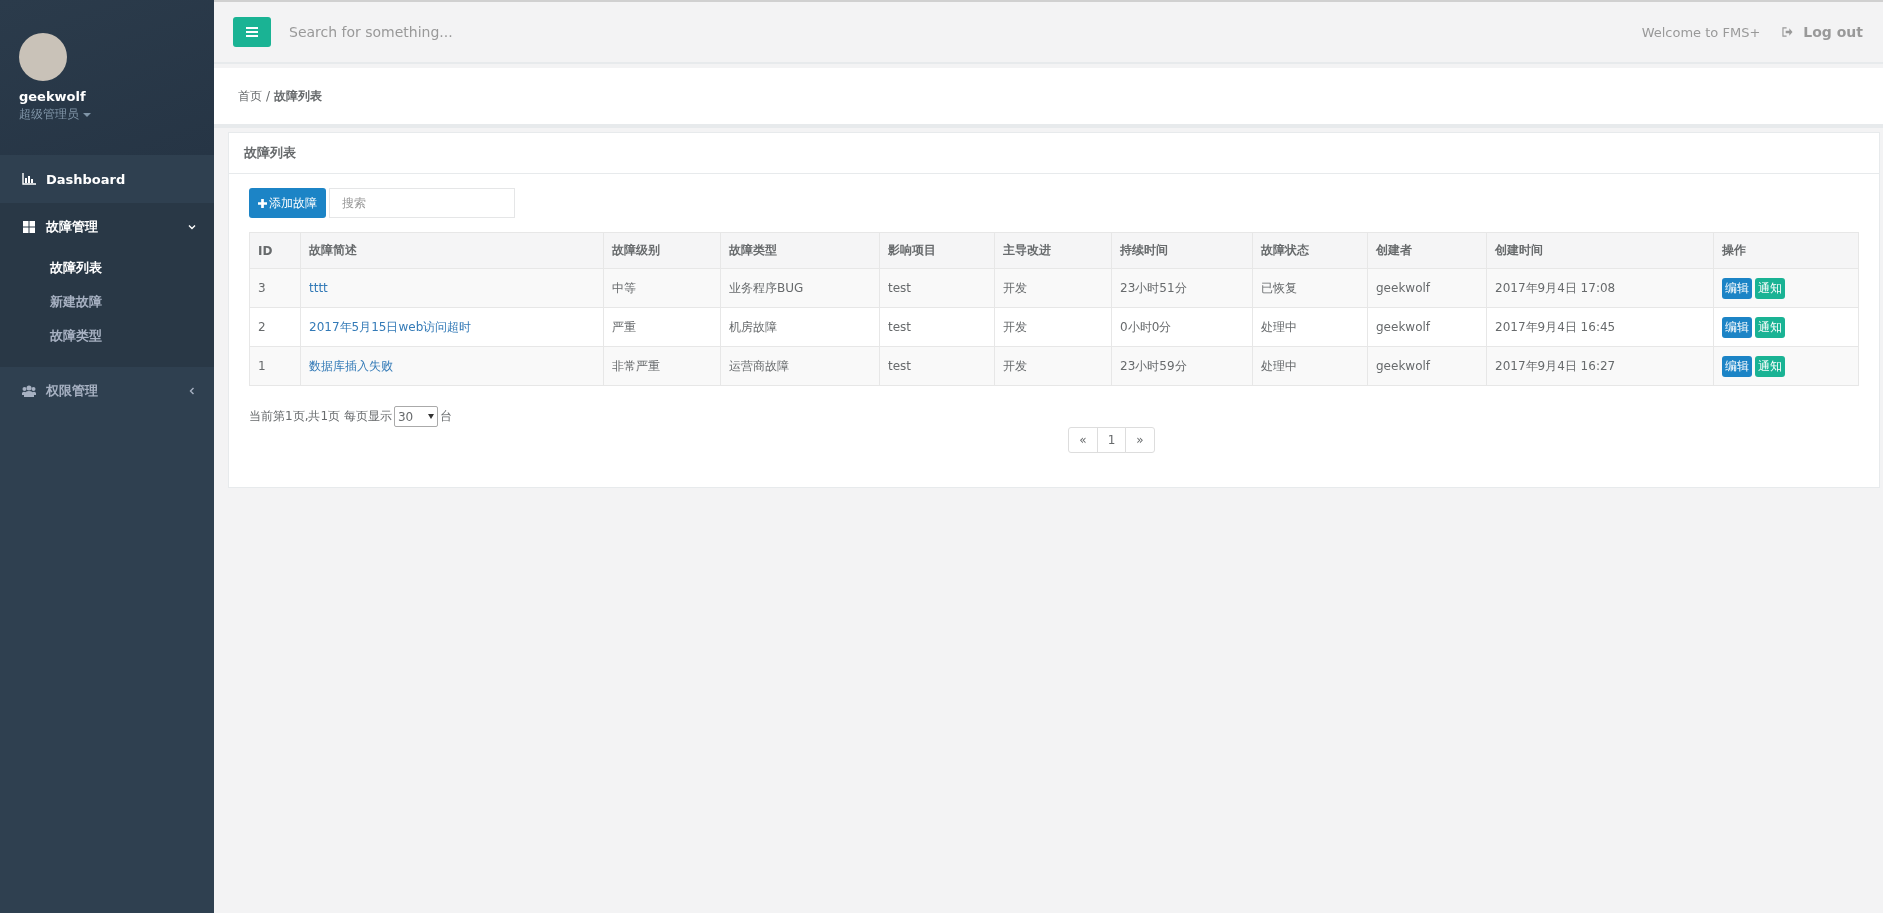 The image size is (1883, 913). Describe the element at coordinates (445, 416) in the screenshot. I see `unit-label: 台` at that location.